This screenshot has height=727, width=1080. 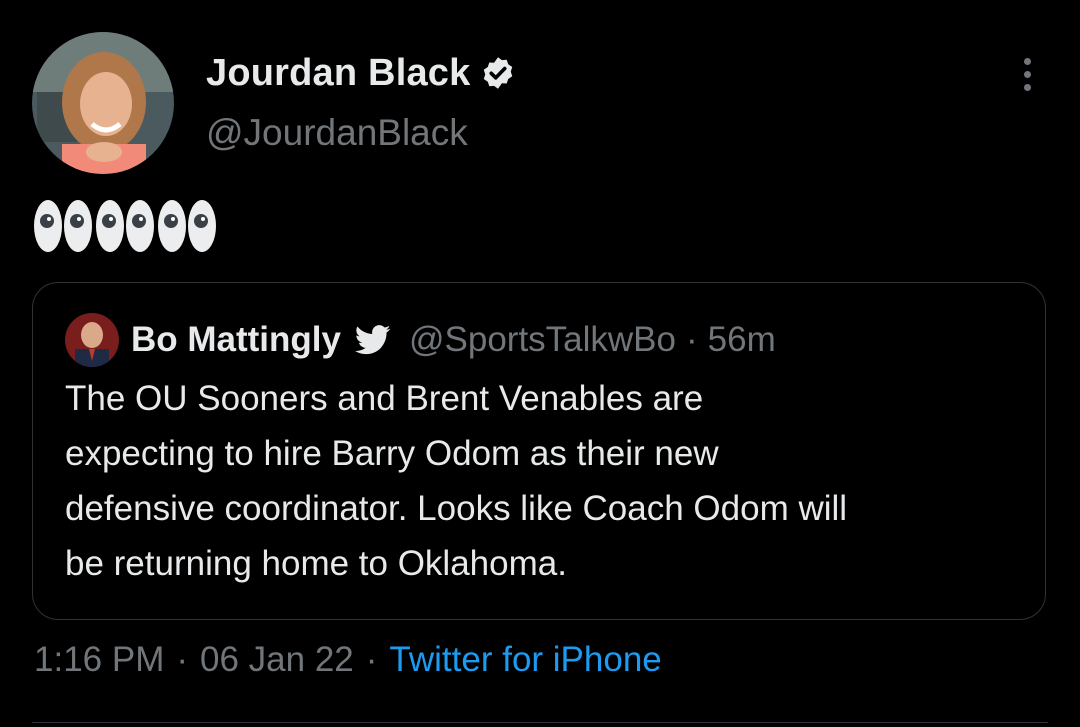 I want to click on divider, so click(x=540, y=722).